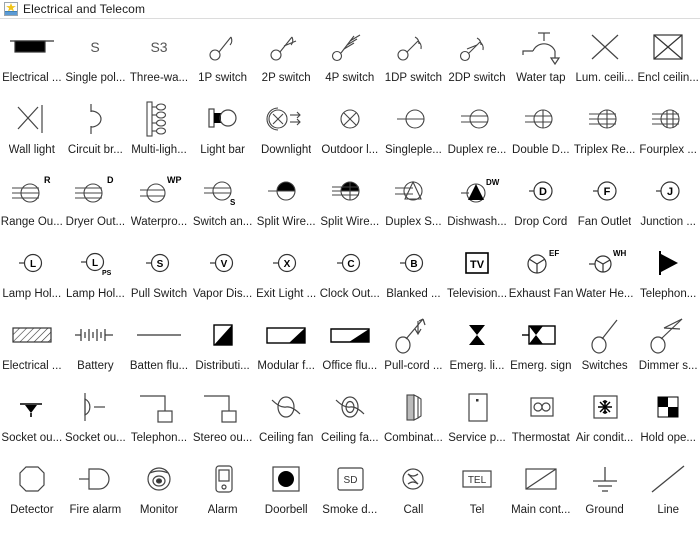 Image resolution: width=700 pixels, height=534 pixels. I want to click on distribution-board-icon, so click(223, 335).